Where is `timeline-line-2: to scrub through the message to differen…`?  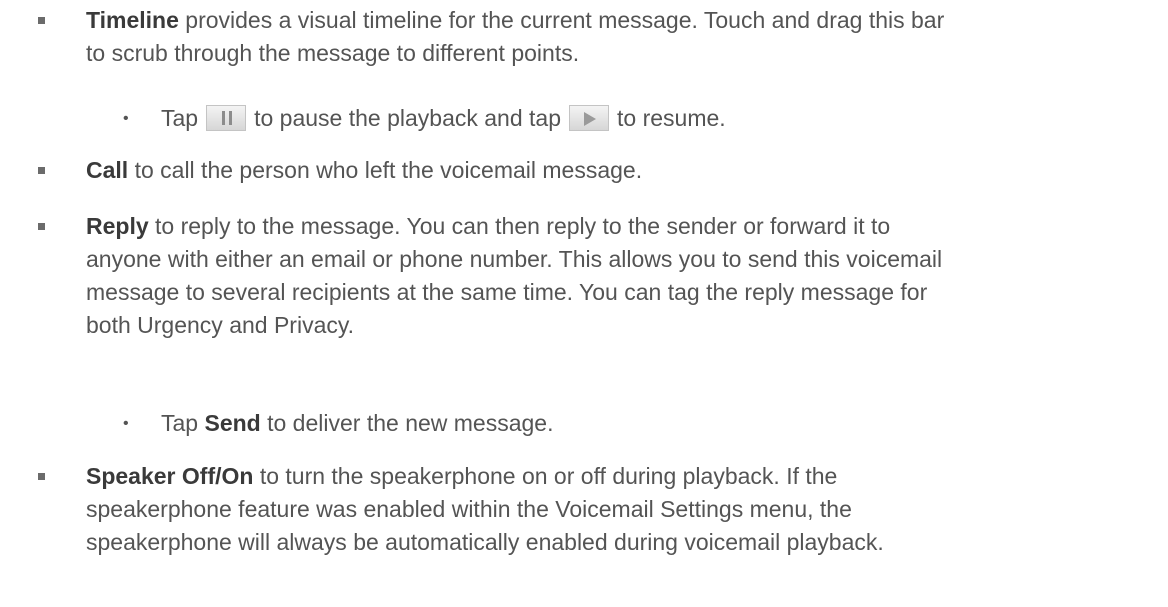 timeline-line-2: to scrub through the message to differen… is located at coordinates (333, 53).